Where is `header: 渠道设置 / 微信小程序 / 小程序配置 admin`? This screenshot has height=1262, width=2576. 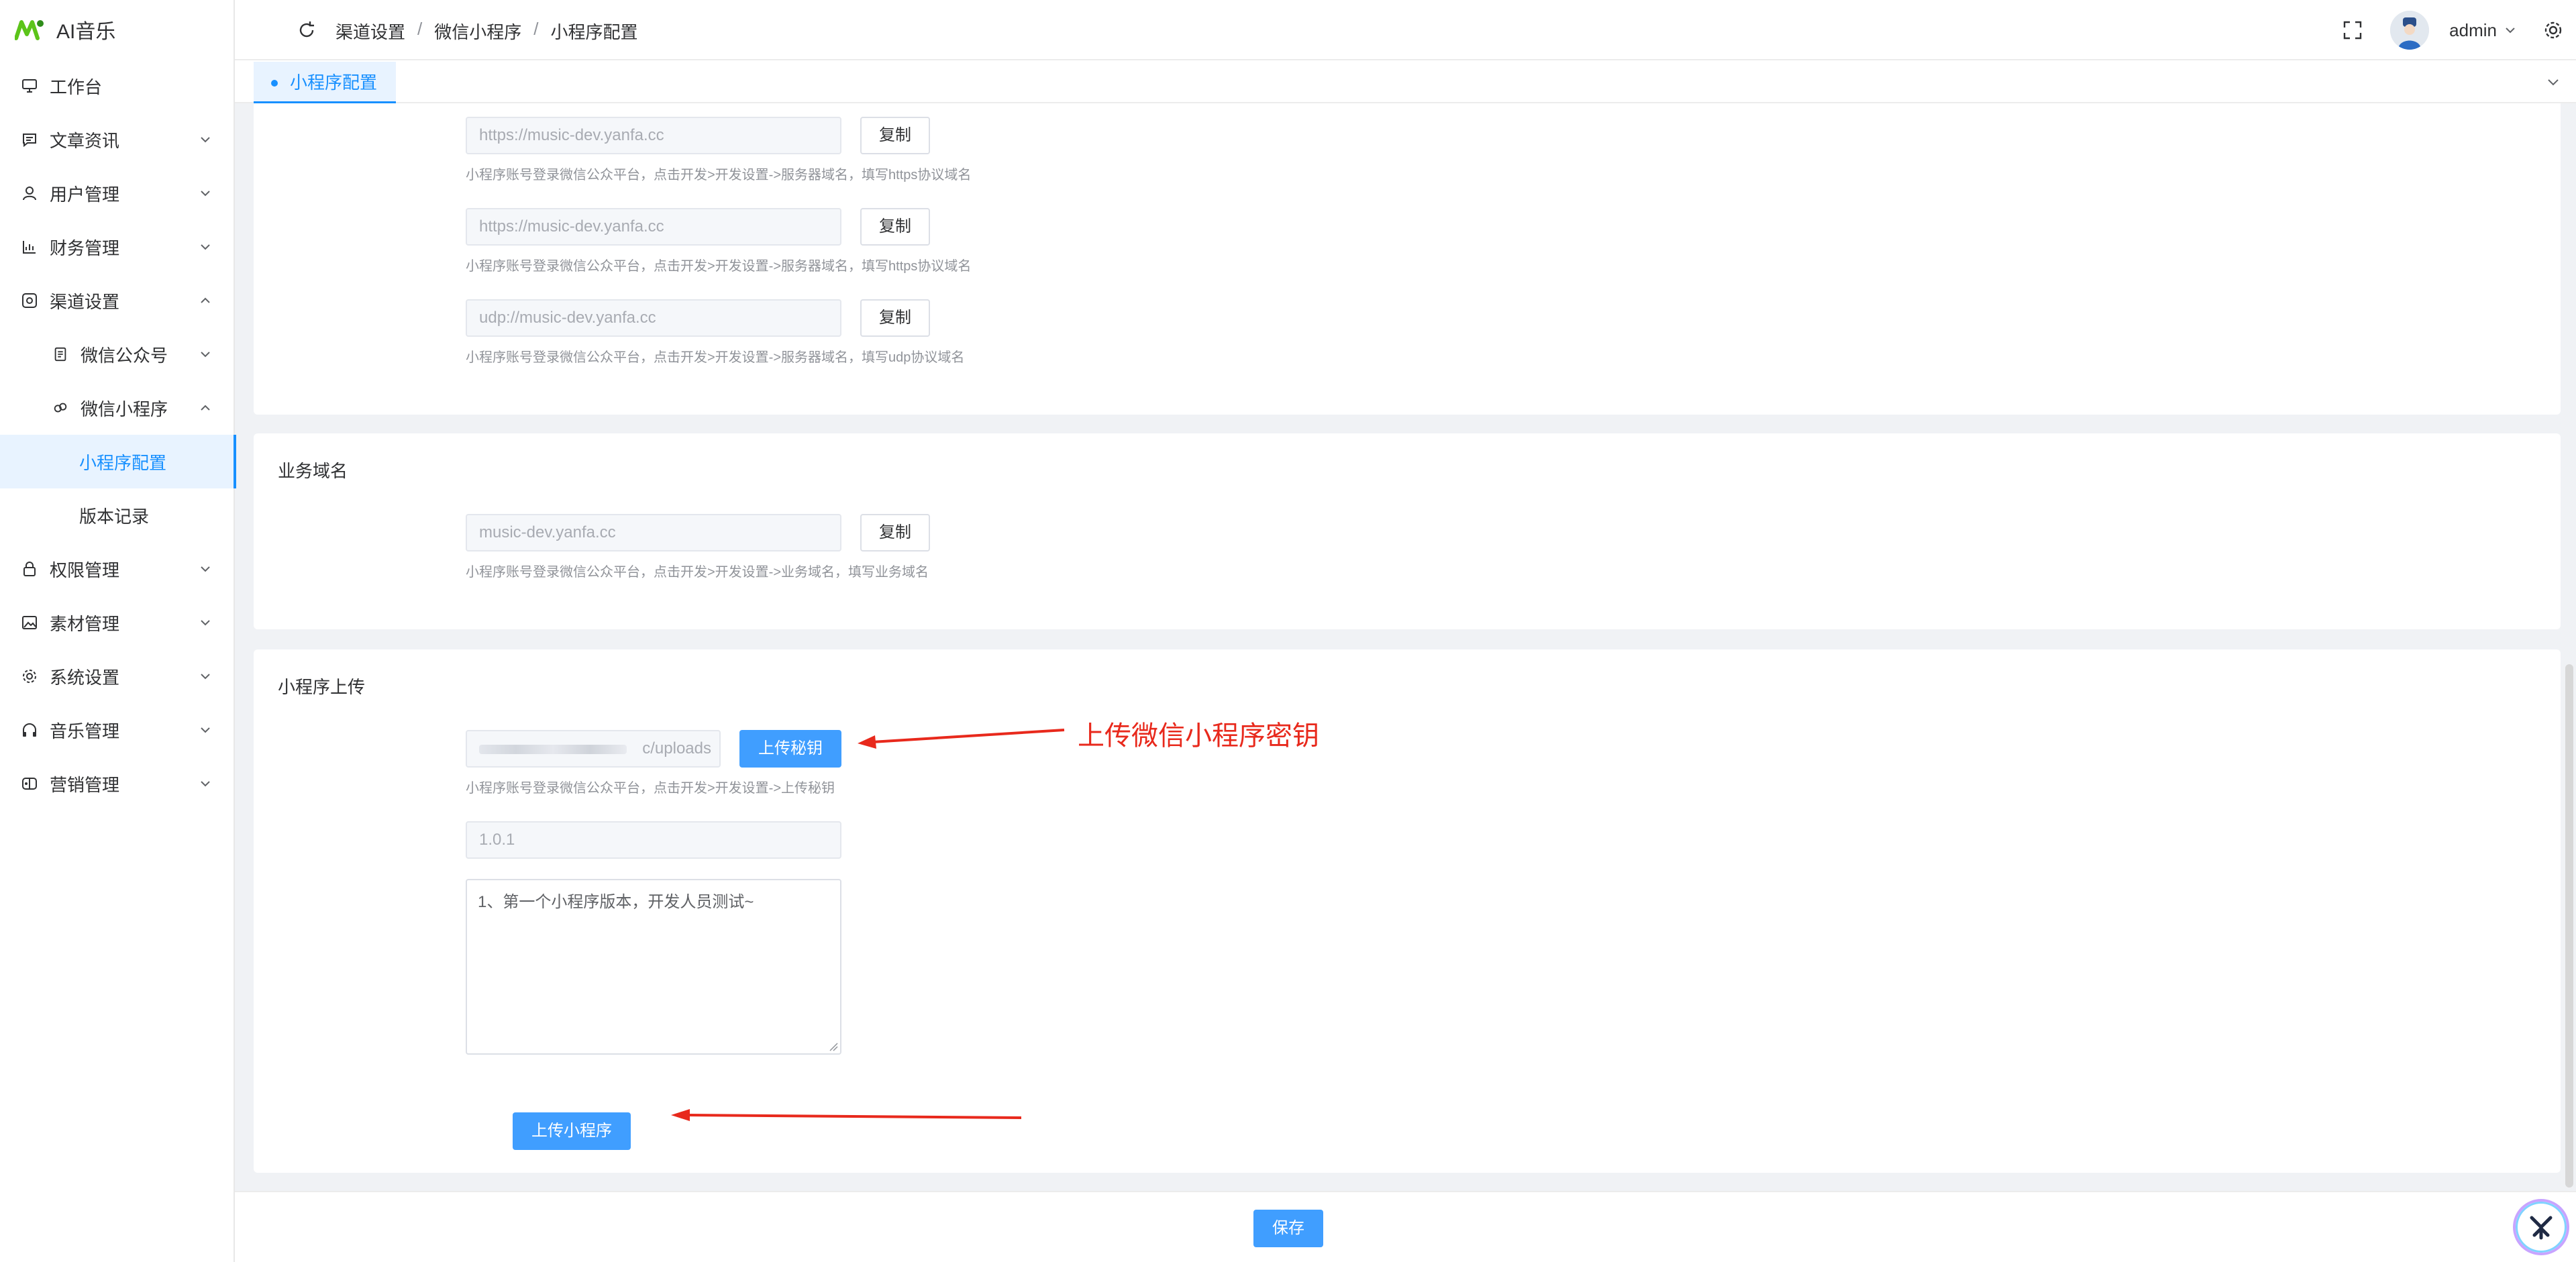 header: 渠道设置 / 微信小程序 / 小程序配置 admin is located at coordinates (1405, 30).